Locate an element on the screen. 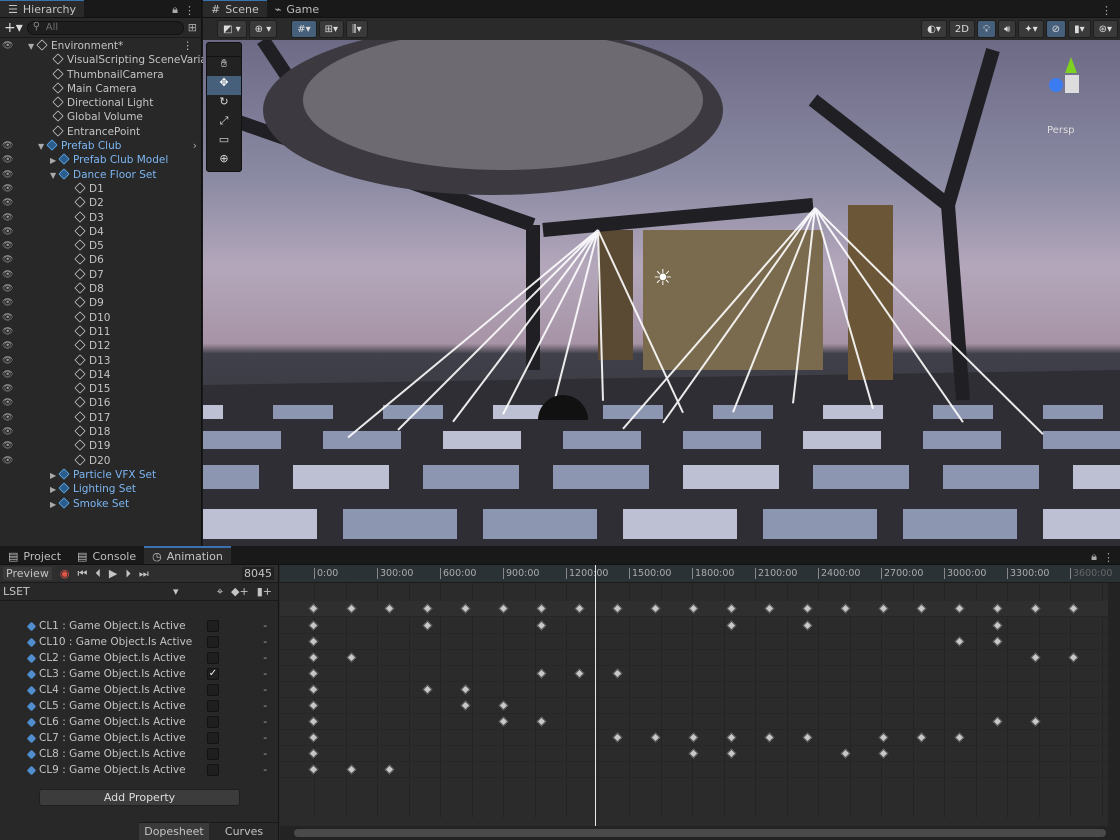 The height and width of the screenshot is (840, 1120). x-axis-icon is located at coordinates (1056, 85).